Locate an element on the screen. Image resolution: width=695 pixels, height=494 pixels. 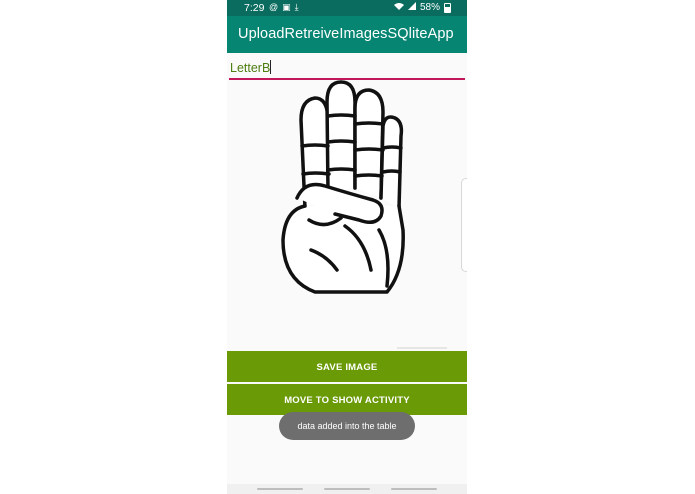
signal-icon is located at coordinates (411, 7).